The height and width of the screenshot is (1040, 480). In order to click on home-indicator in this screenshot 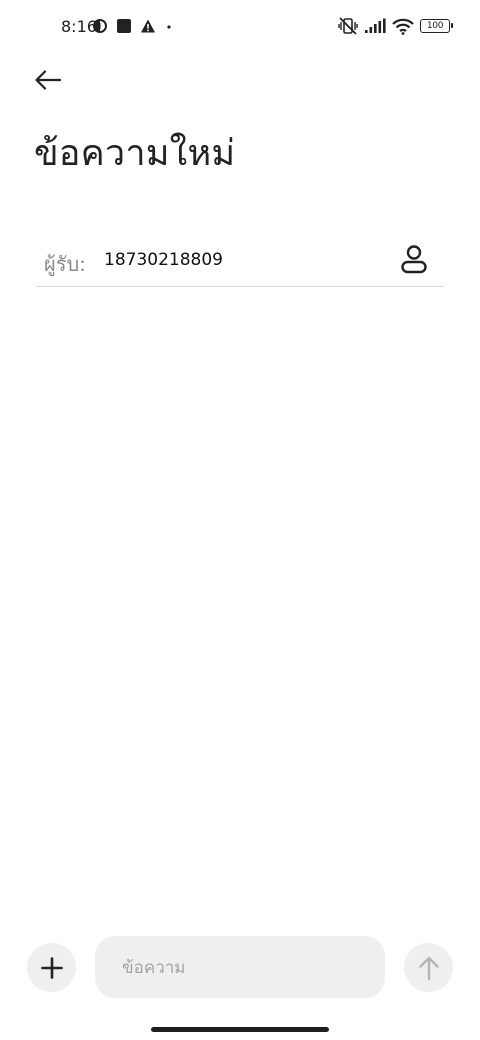, I will do `click(240, 1029)`.